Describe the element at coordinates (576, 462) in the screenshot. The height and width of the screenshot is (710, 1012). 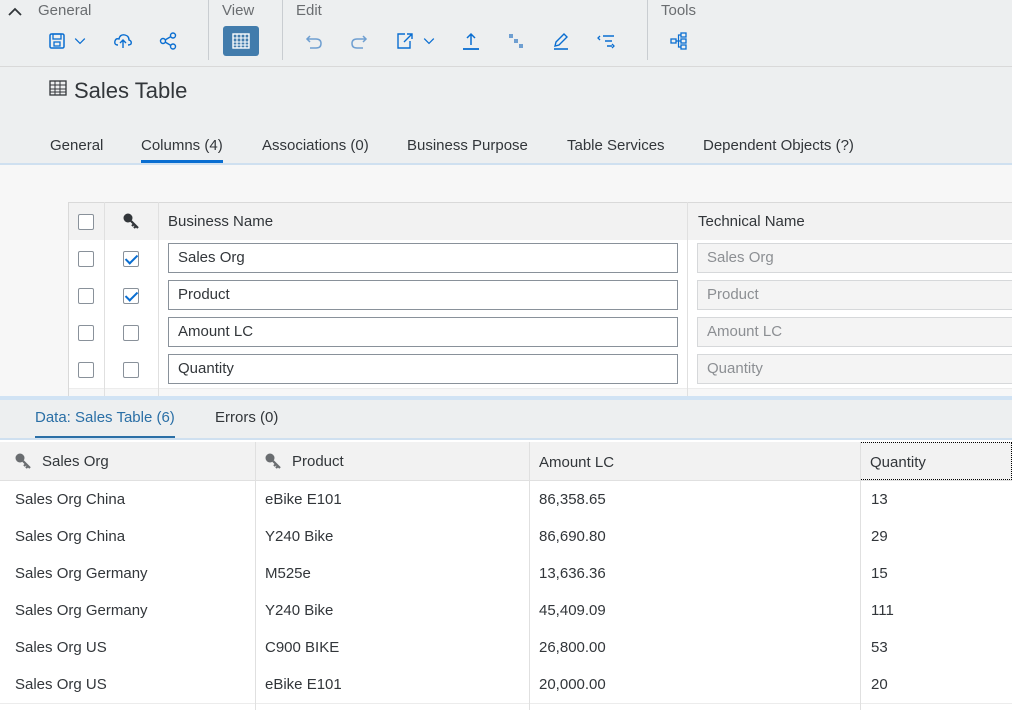
I see `column-header-amount-lc: Amount LC` at that location.